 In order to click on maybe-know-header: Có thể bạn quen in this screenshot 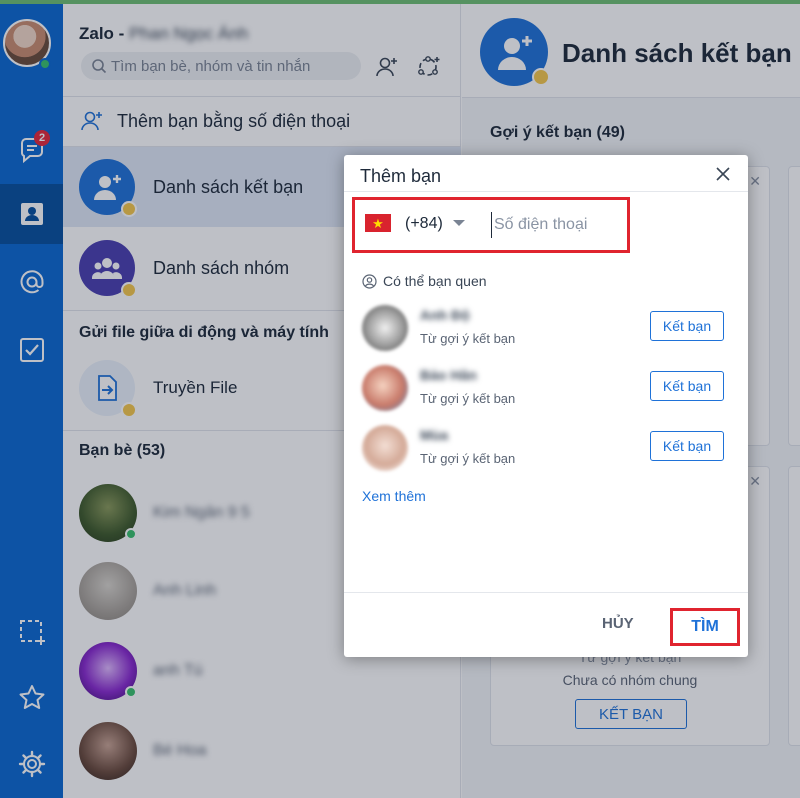, I will do `click(424, 281)`.